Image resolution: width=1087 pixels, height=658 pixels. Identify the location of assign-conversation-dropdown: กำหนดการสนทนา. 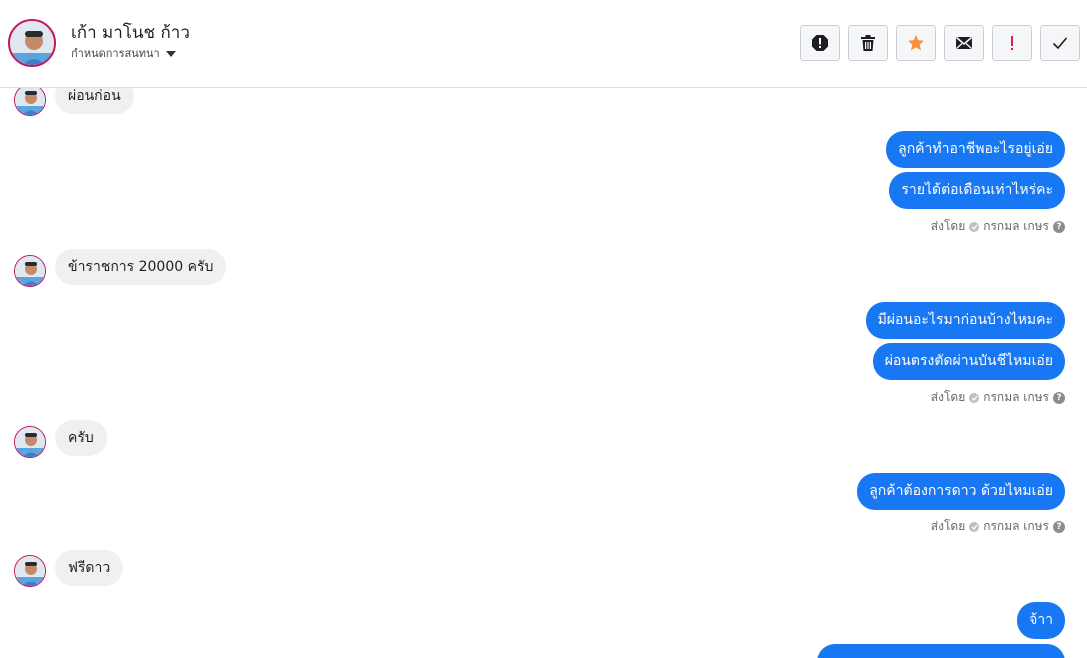
(123, 53).